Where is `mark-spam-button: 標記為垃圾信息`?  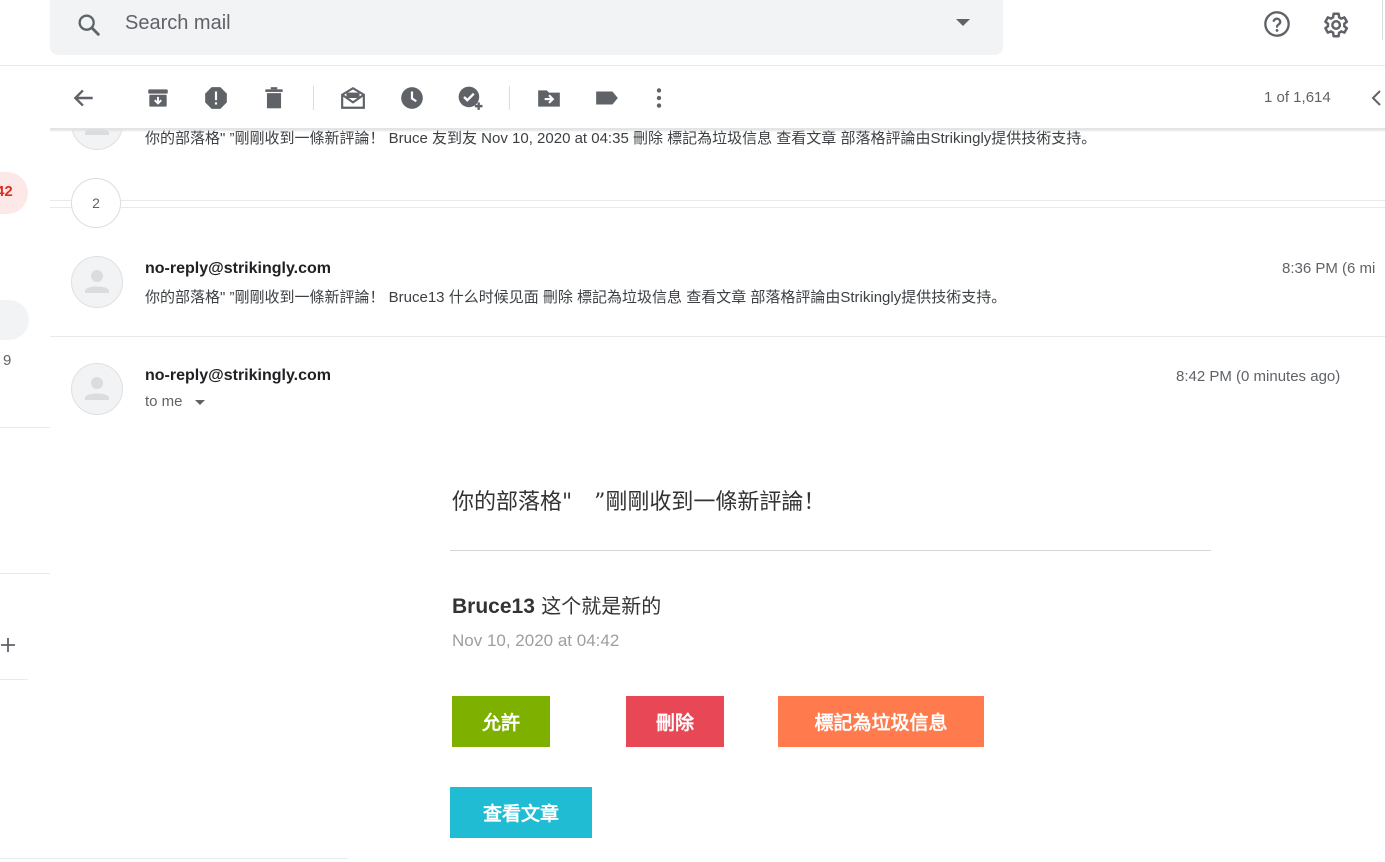
mark-spam-button: 標記為垃圾信息 is located at coordinates (881, 721).